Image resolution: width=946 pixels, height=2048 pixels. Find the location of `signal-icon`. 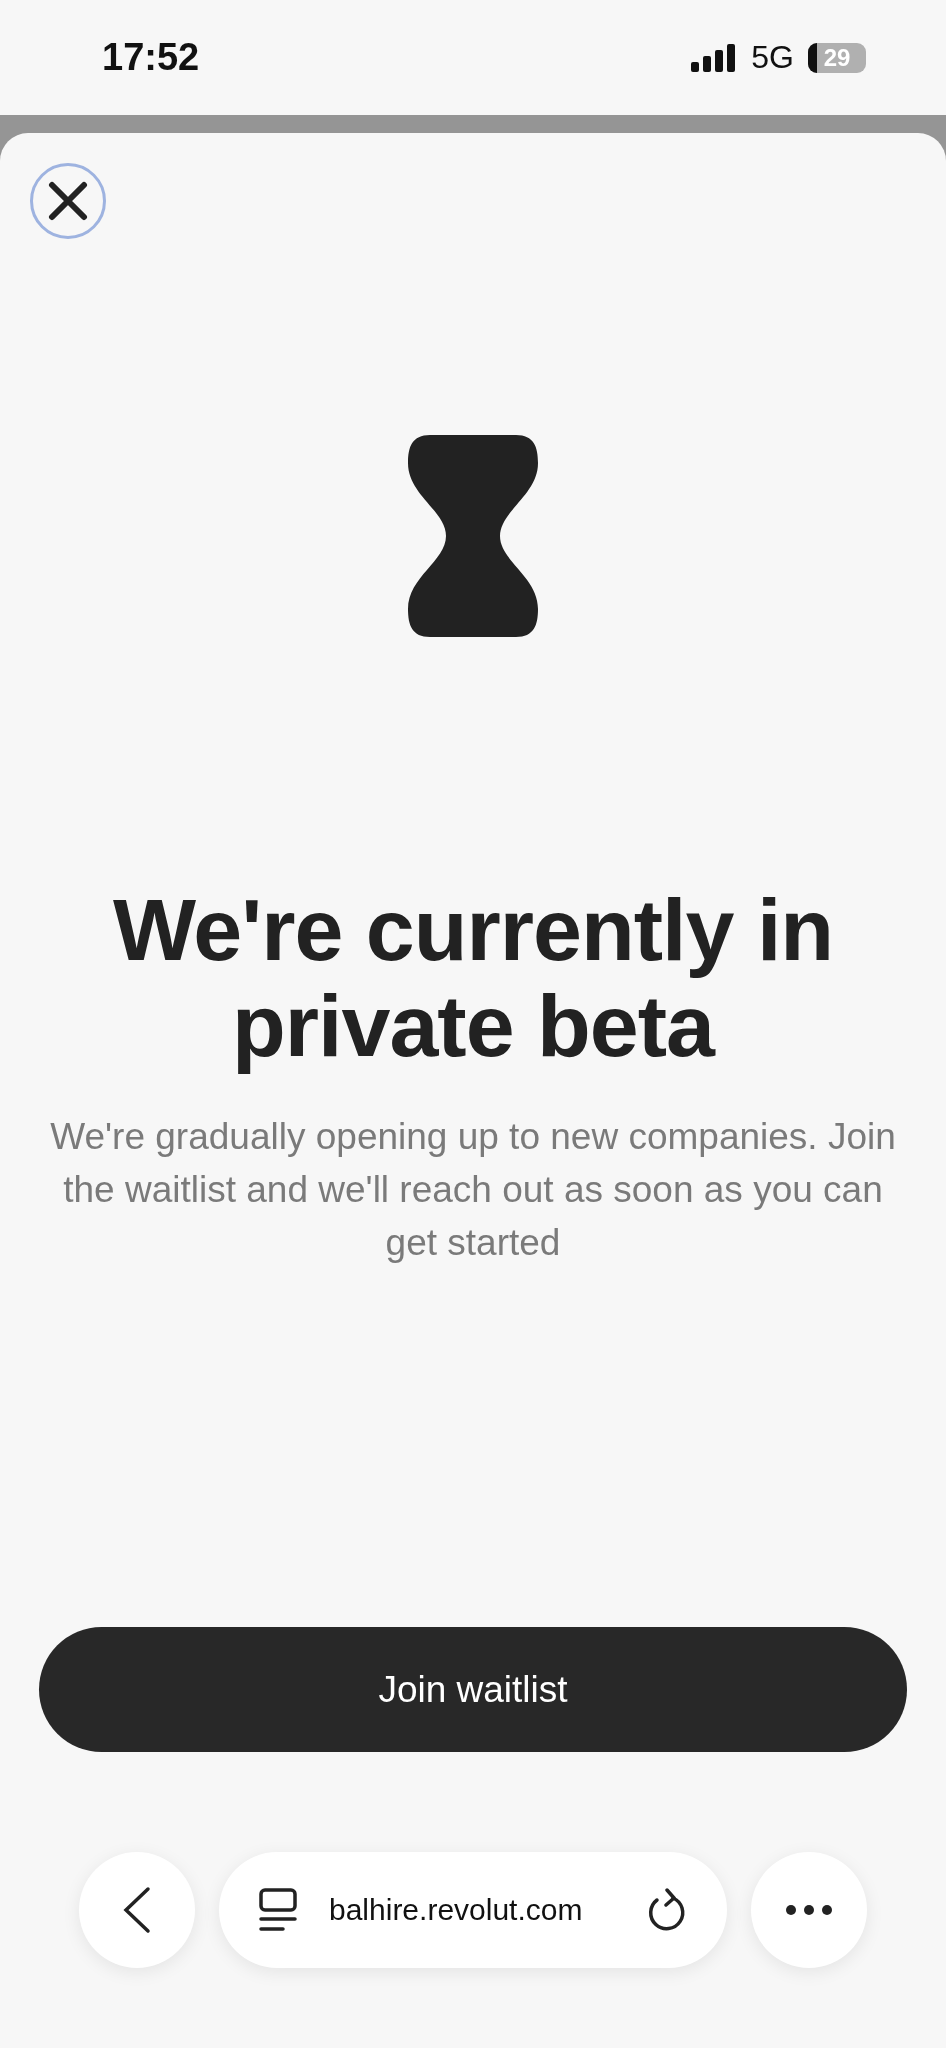

signal-icon is located at coordinates (714, 57).